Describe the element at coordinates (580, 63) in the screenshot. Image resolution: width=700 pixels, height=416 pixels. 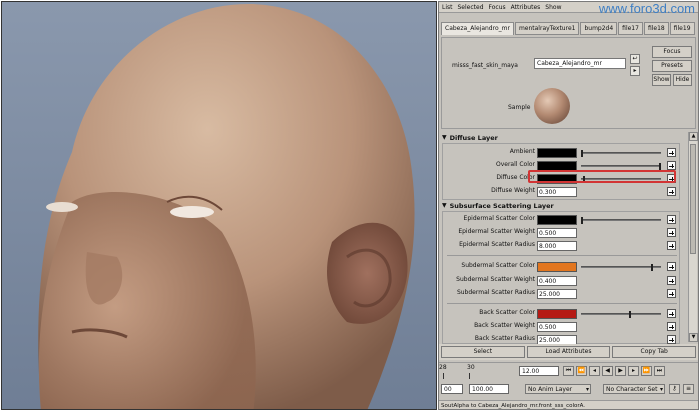
I see `node-name-field: Cabeza_Alejandro_mr` at that location.